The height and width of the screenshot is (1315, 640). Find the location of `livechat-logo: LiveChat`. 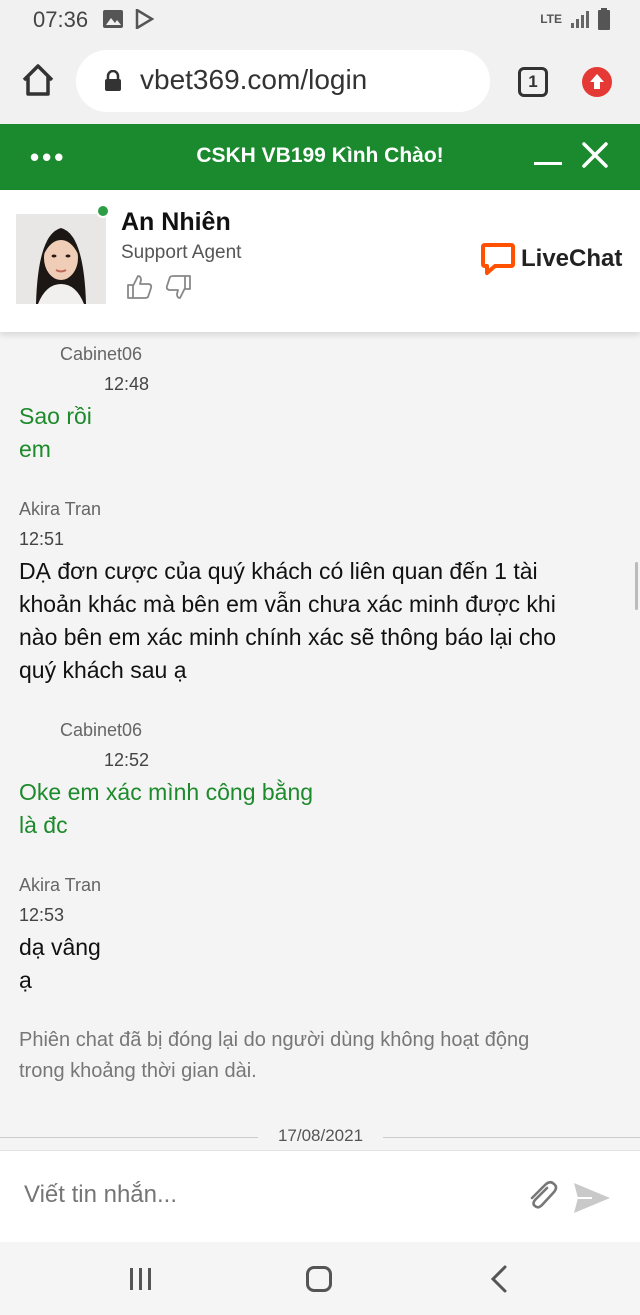

livechat-logo: LiveChat is located at coordinates (551, 259).